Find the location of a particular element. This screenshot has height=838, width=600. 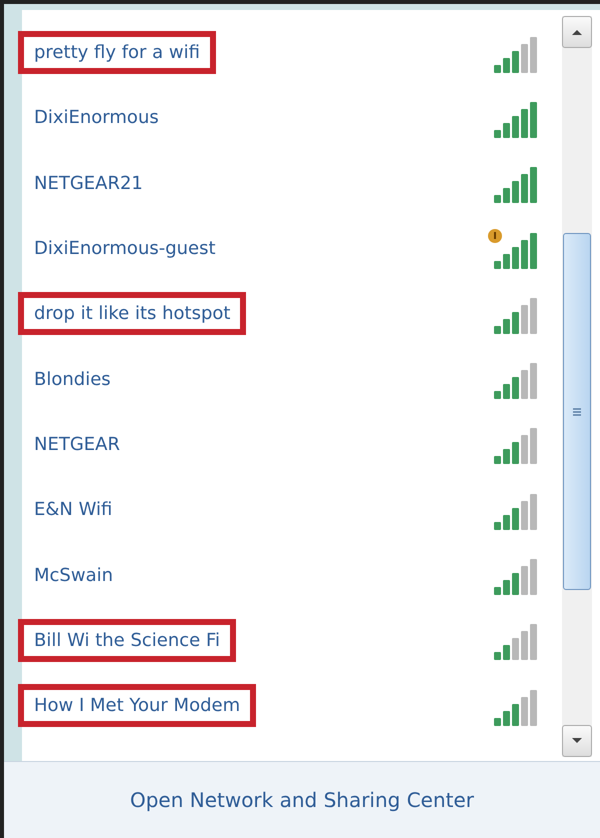

grip-icon is located at coordinates (577, 411).